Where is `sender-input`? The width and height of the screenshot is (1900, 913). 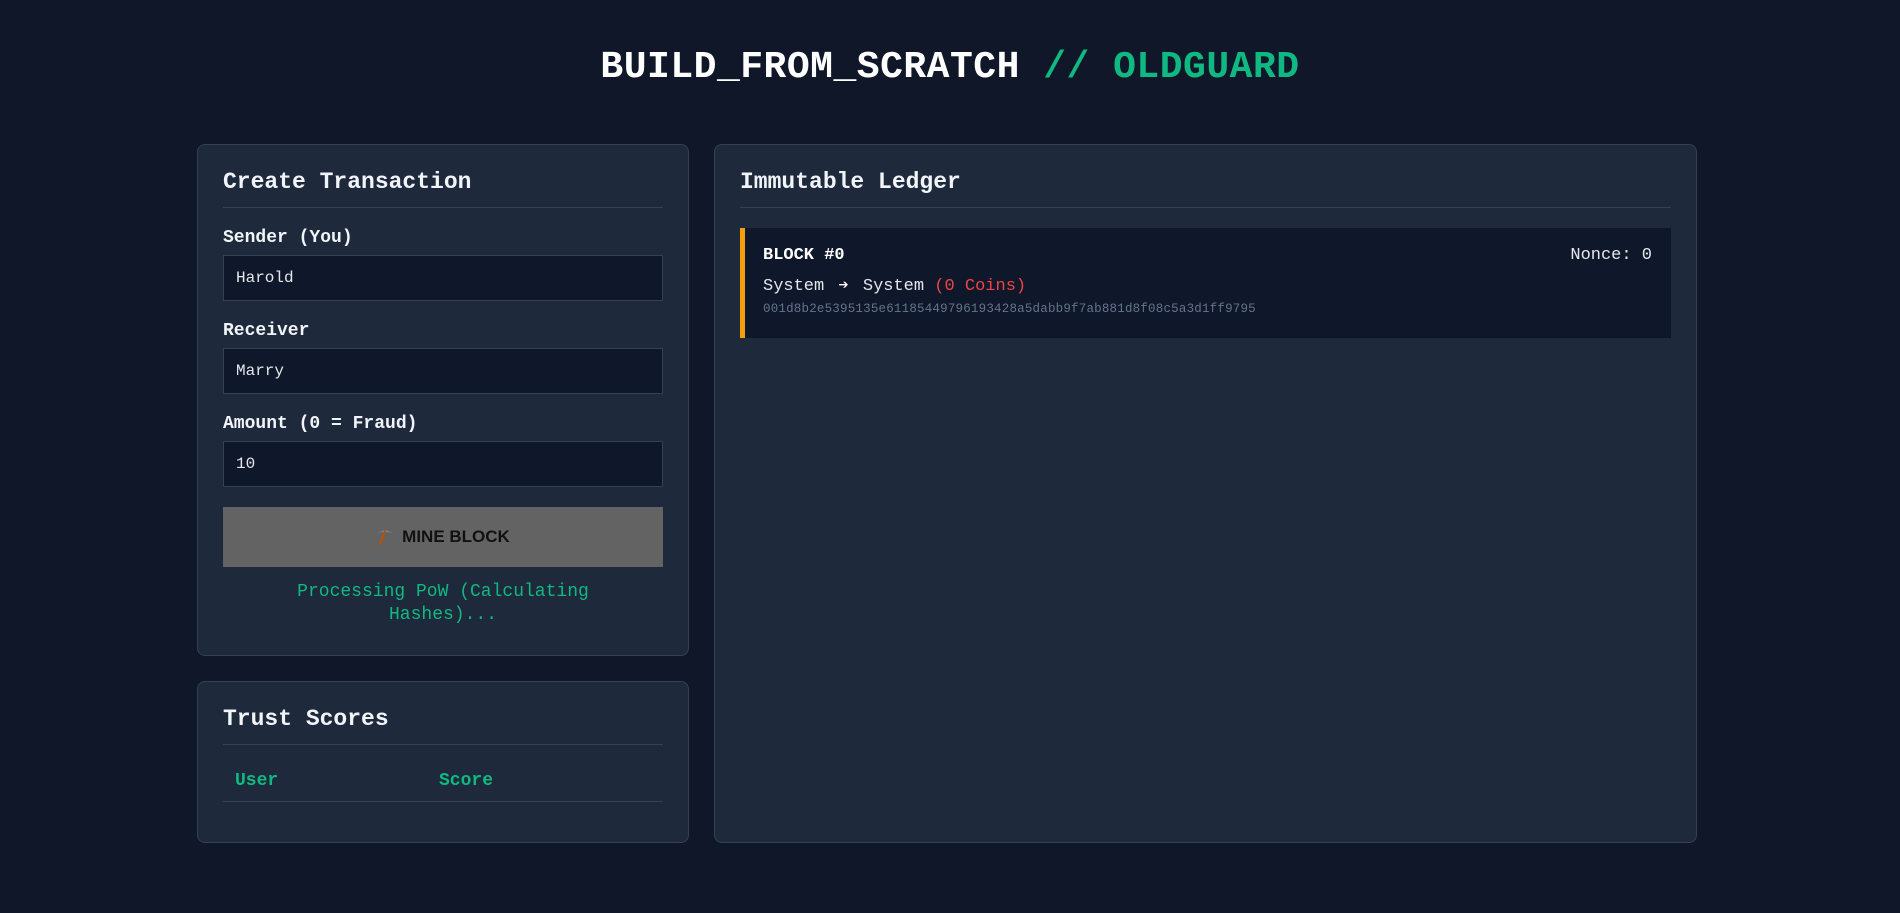
sender-input is located at coordinates (443, 278).